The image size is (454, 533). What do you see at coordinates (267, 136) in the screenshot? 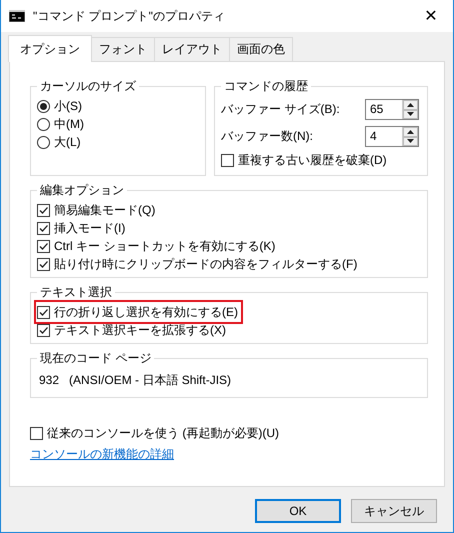
I see `field-label: バッファー数(N):` at bounding box center [267, 136].